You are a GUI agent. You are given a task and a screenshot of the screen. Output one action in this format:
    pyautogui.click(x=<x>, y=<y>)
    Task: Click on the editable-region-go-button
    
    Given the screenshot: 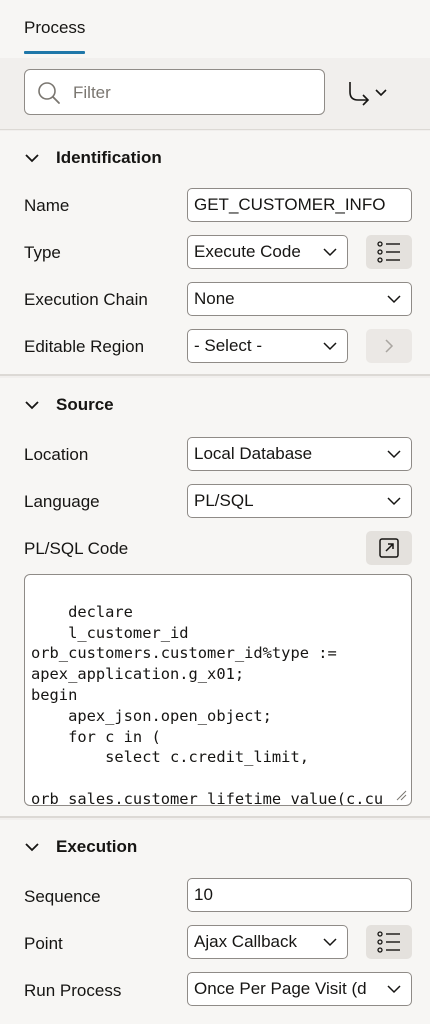 What is the action you would take?
    pyautogui.click(x=389, y=346)
    